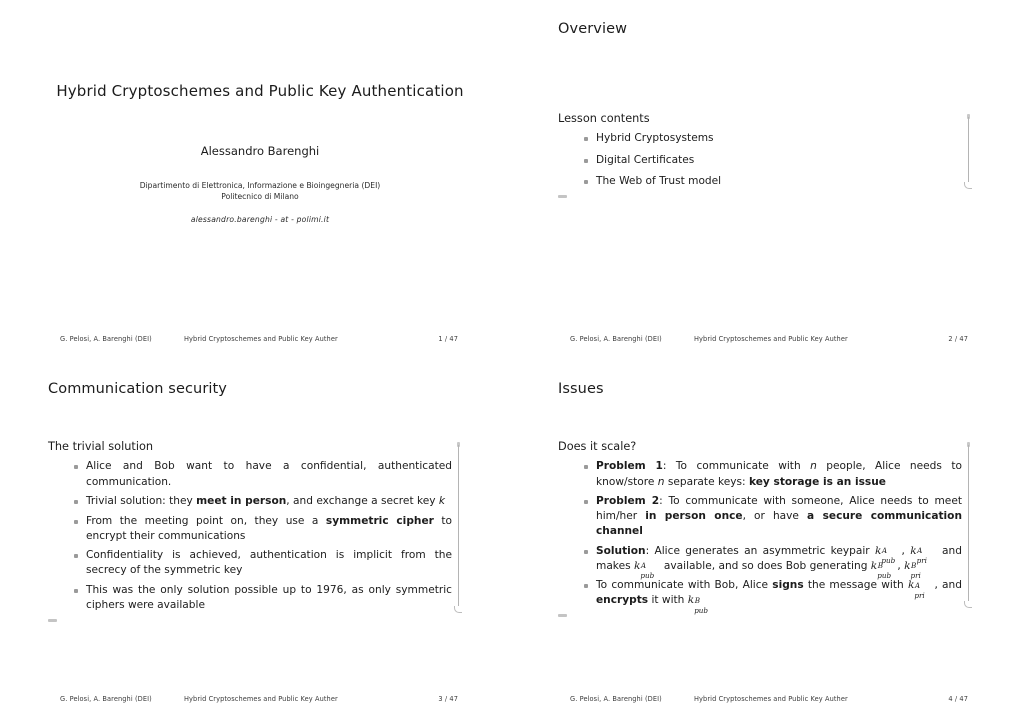  What do you see at coordinates (773, 160) in the screenshot?
I see `list-item: Digital Certificates` at bounding box center [773, 160].